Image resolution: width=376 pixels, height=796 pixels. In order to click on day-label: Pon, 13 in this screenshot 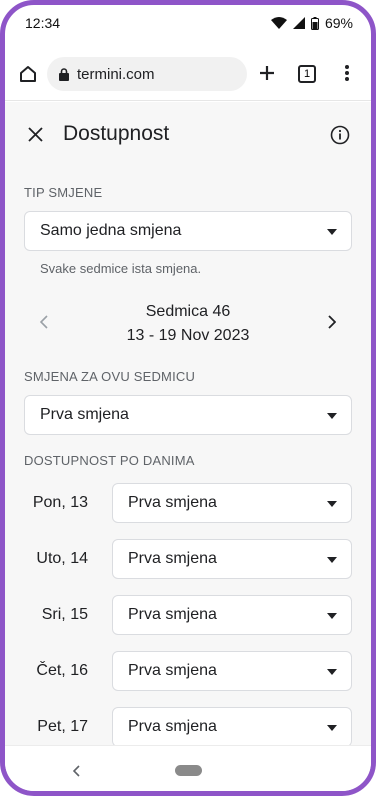, I will do `click(60, 502)`.